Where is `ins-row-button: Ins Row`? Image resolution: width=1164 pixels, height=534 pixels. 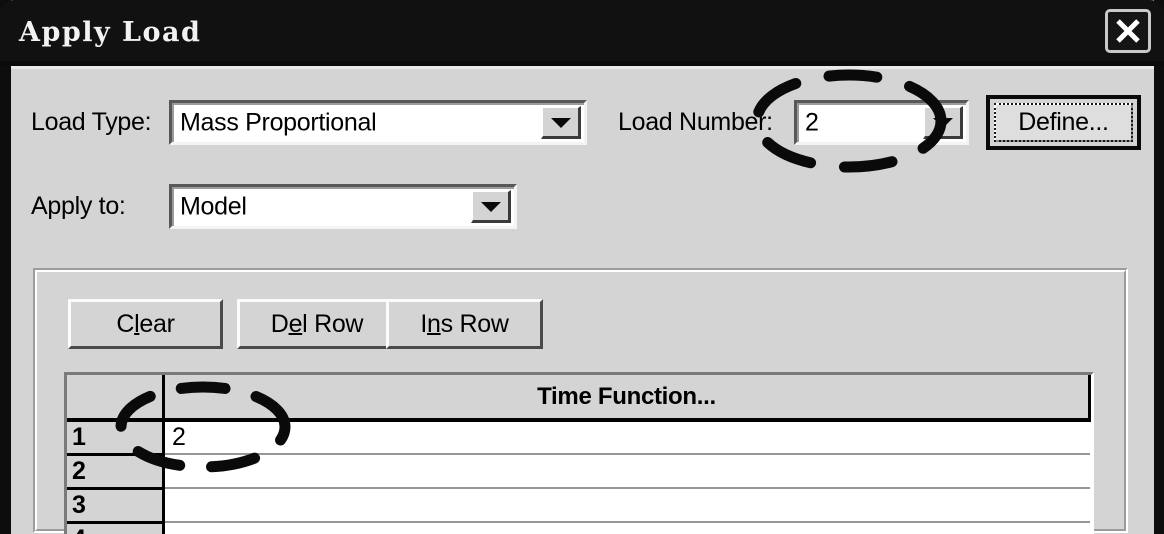
ins-row-button: Ins Row is located at coordinates (464, 324).